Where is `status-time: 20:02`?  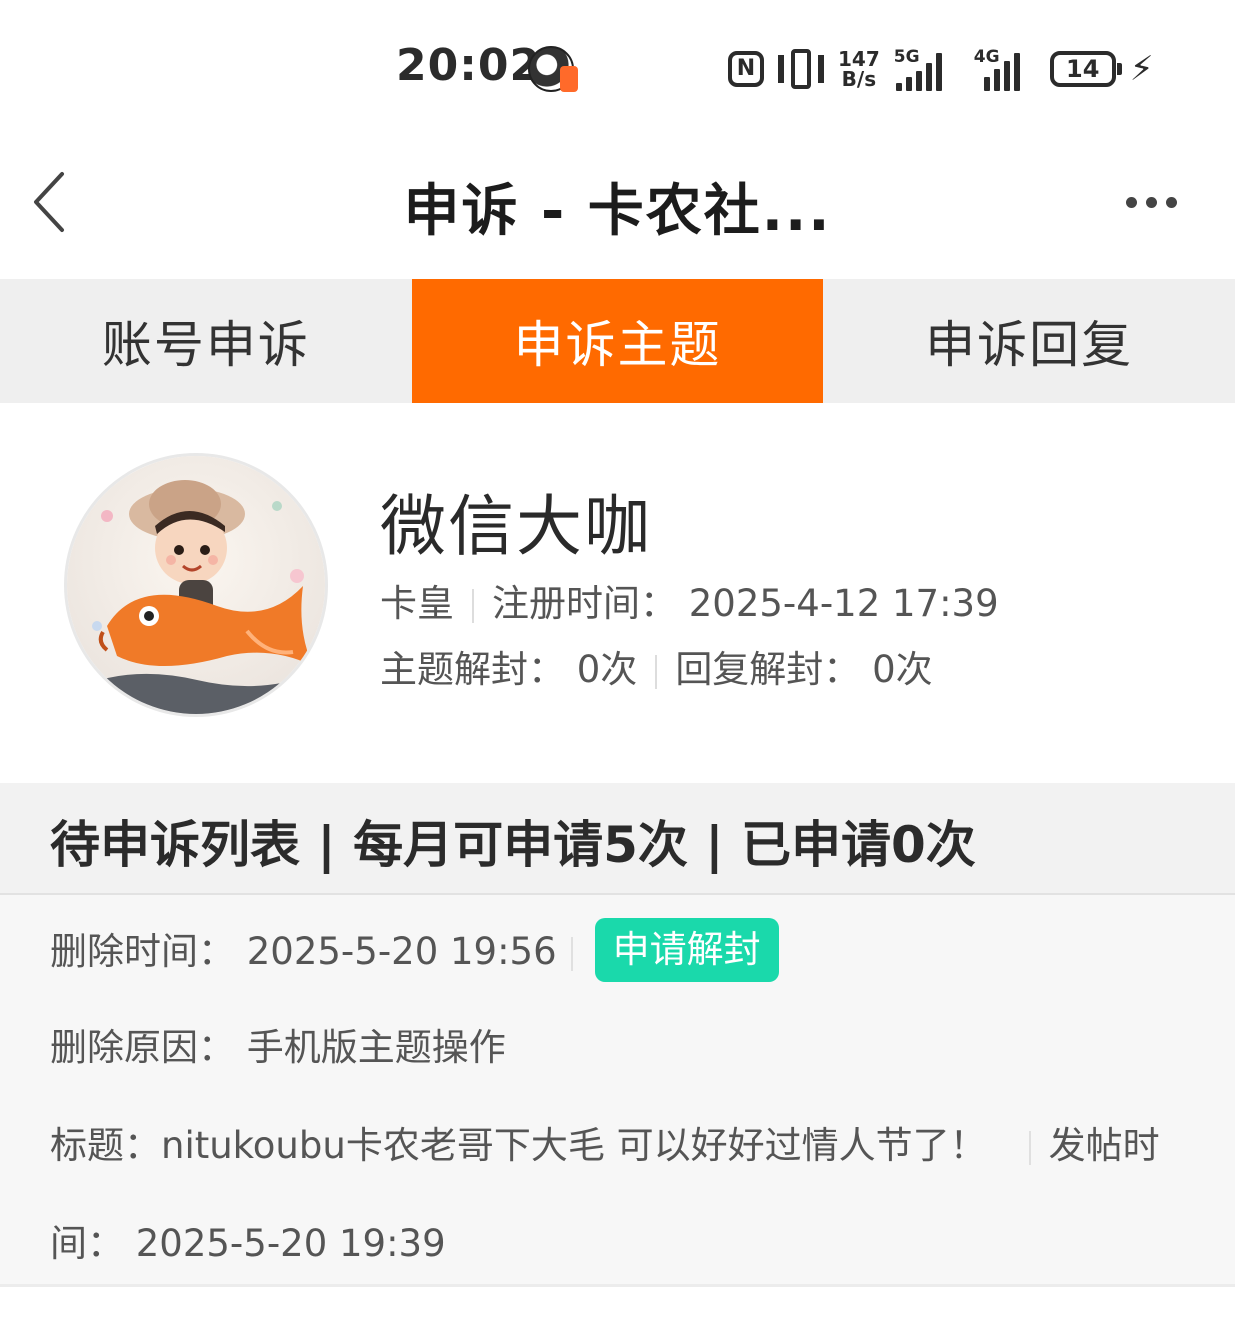
status-time: 20:02 is located at coordinates (469, 65).